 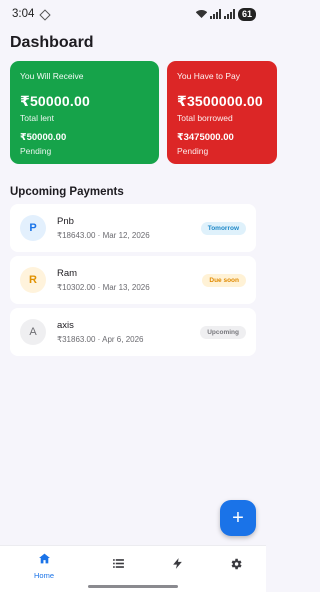 I want to click on bolt-icon, so click(x=177, y=563).